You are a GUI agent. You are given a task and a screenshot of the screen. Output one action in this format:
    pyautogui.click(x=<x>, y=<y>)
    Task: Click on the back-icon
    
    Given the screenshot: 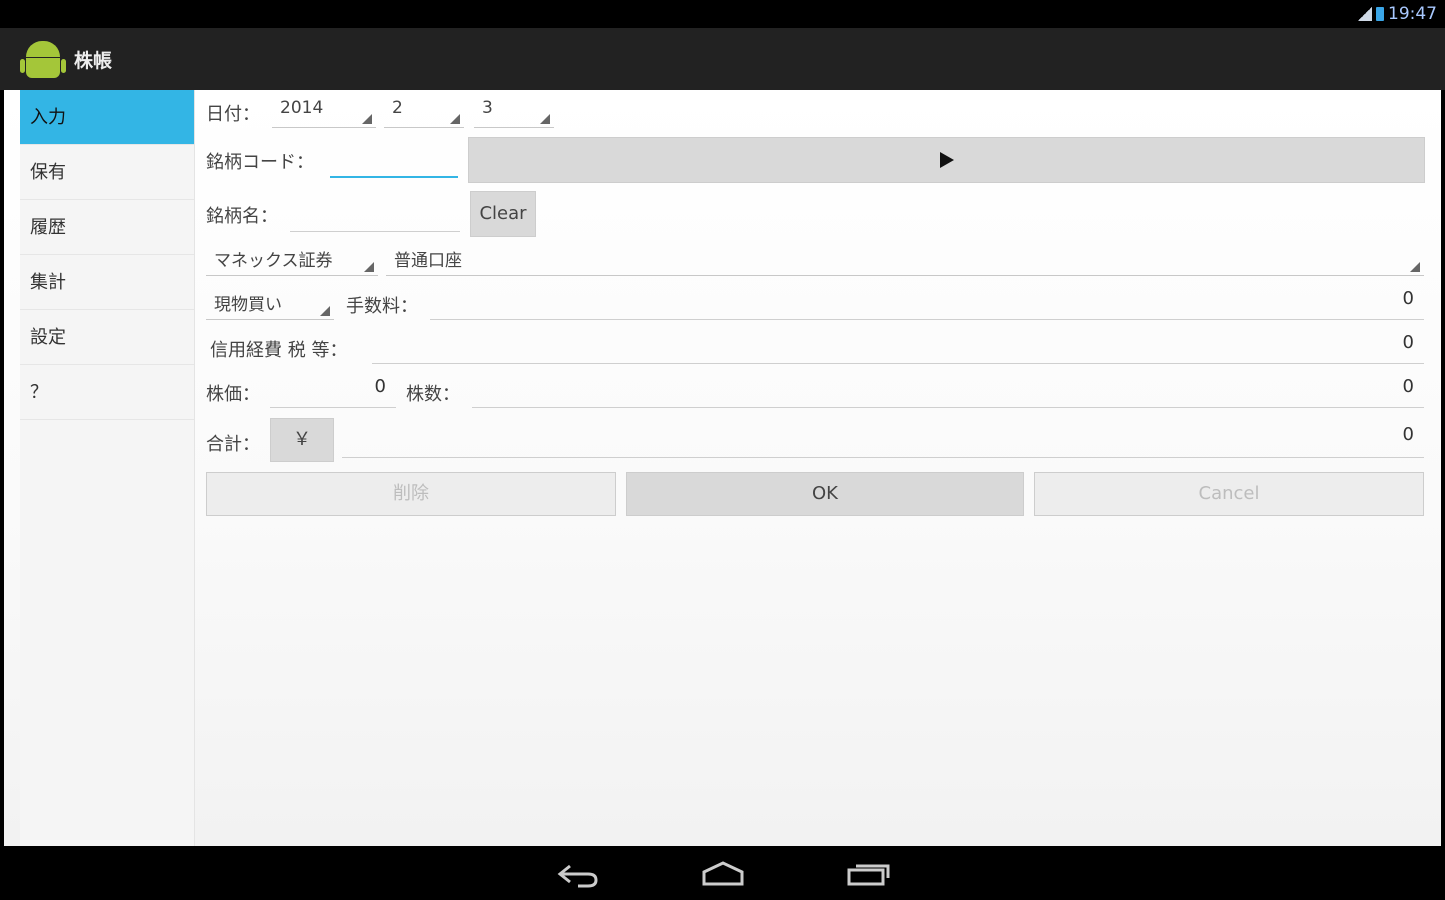 What is the action you would take?
    pyautogui.click(x=578, y=874)
    